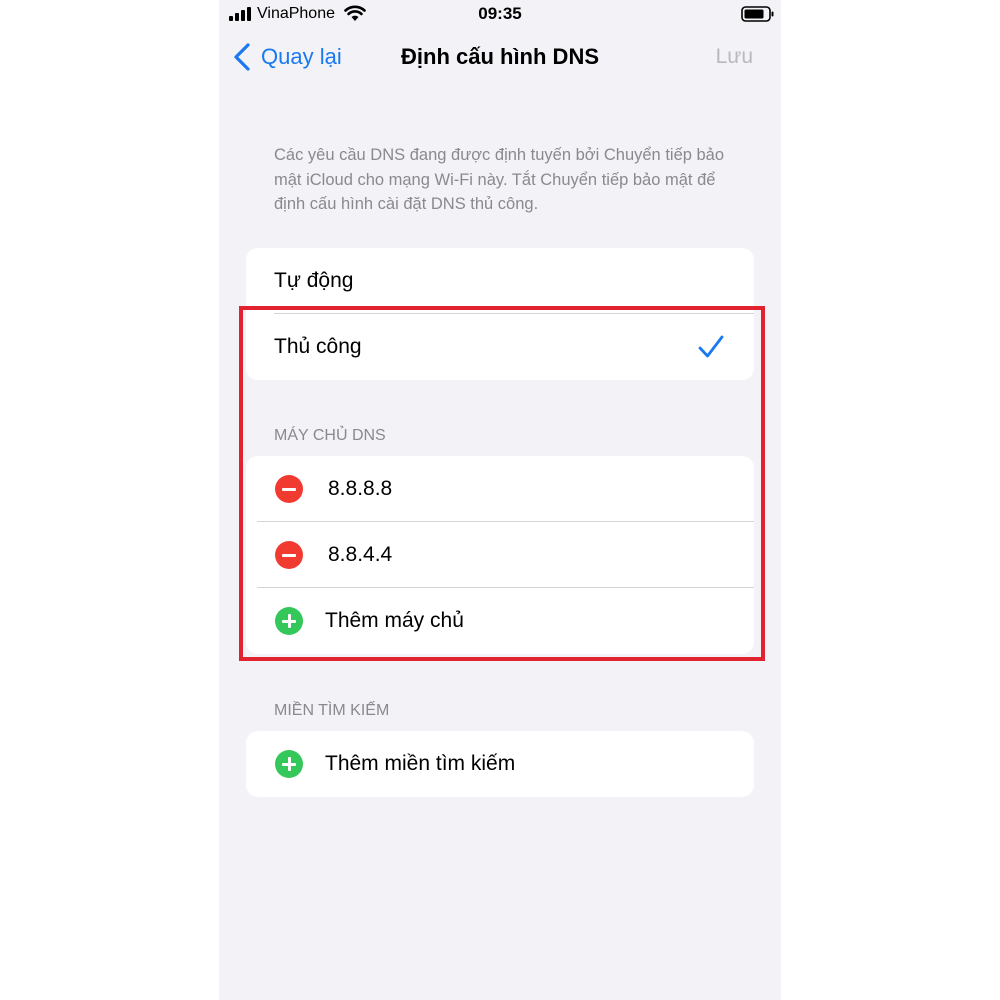 This screenshot has height=1000, width=1000. What do you see at coordinates (734, 57) in the screenshot?
I see `save-button: Lưu` at bounding box center [734, 57].